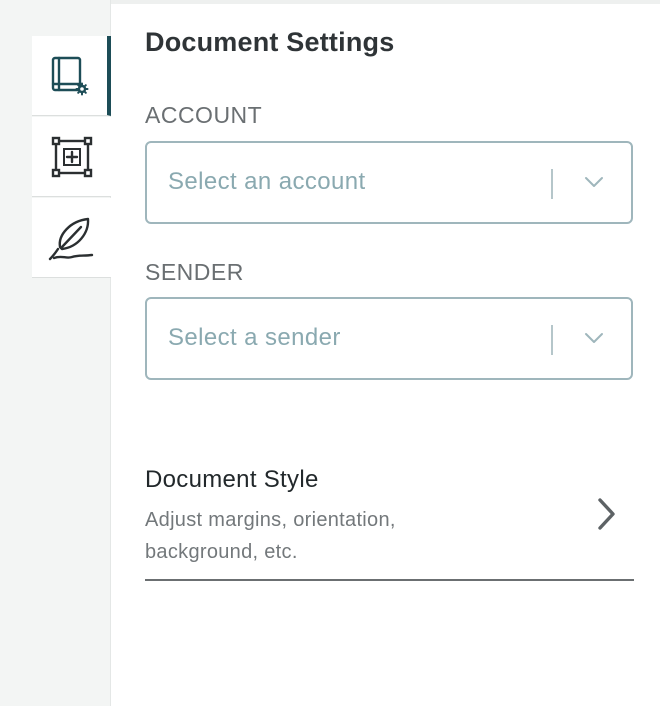 This screenshot has height=706, width=660. I want to click on account-label: ACCOUNT, so click(204, 115).